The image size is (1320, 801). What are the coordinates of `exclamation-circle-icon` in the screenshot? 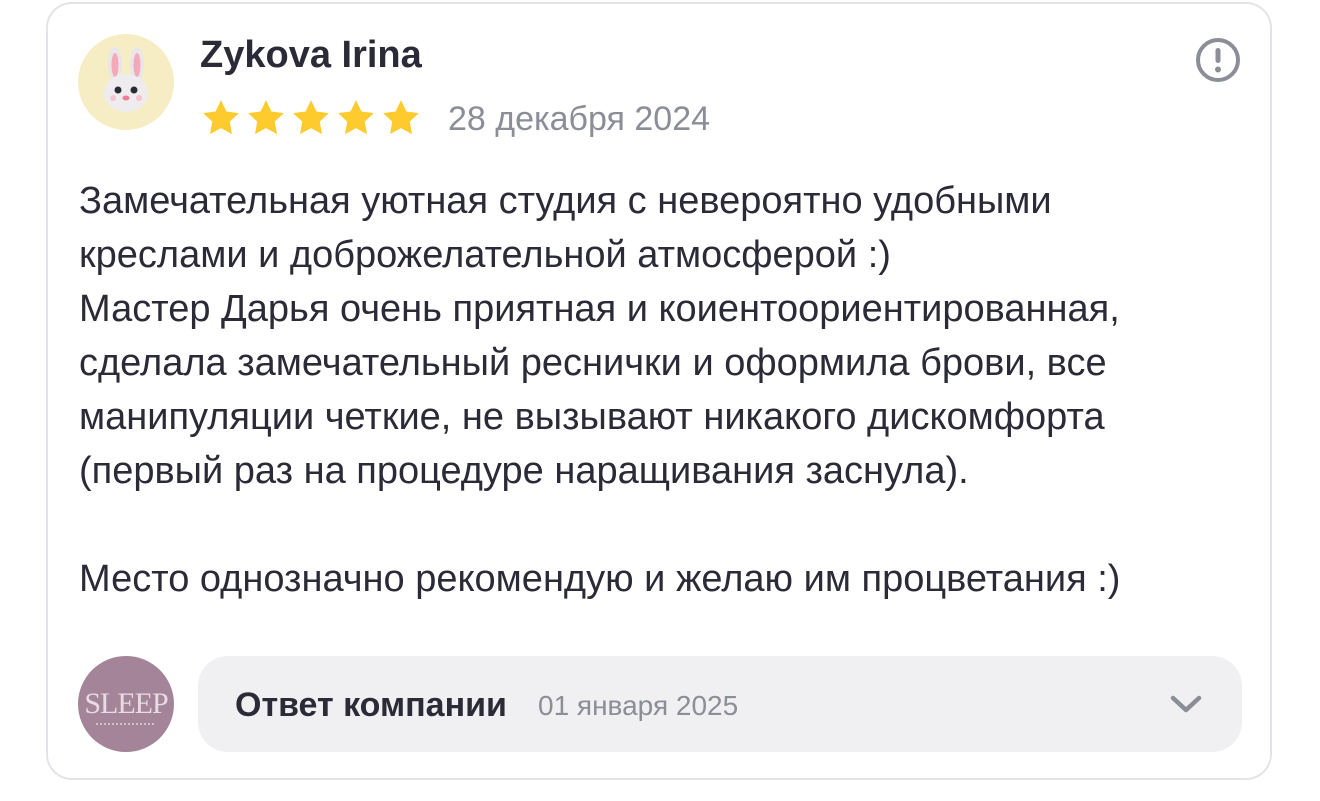 It's located at (1218, 60).